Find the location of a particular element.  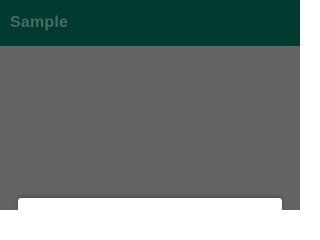

bottom-sheet-dialog is located at coordinates (150, 204).